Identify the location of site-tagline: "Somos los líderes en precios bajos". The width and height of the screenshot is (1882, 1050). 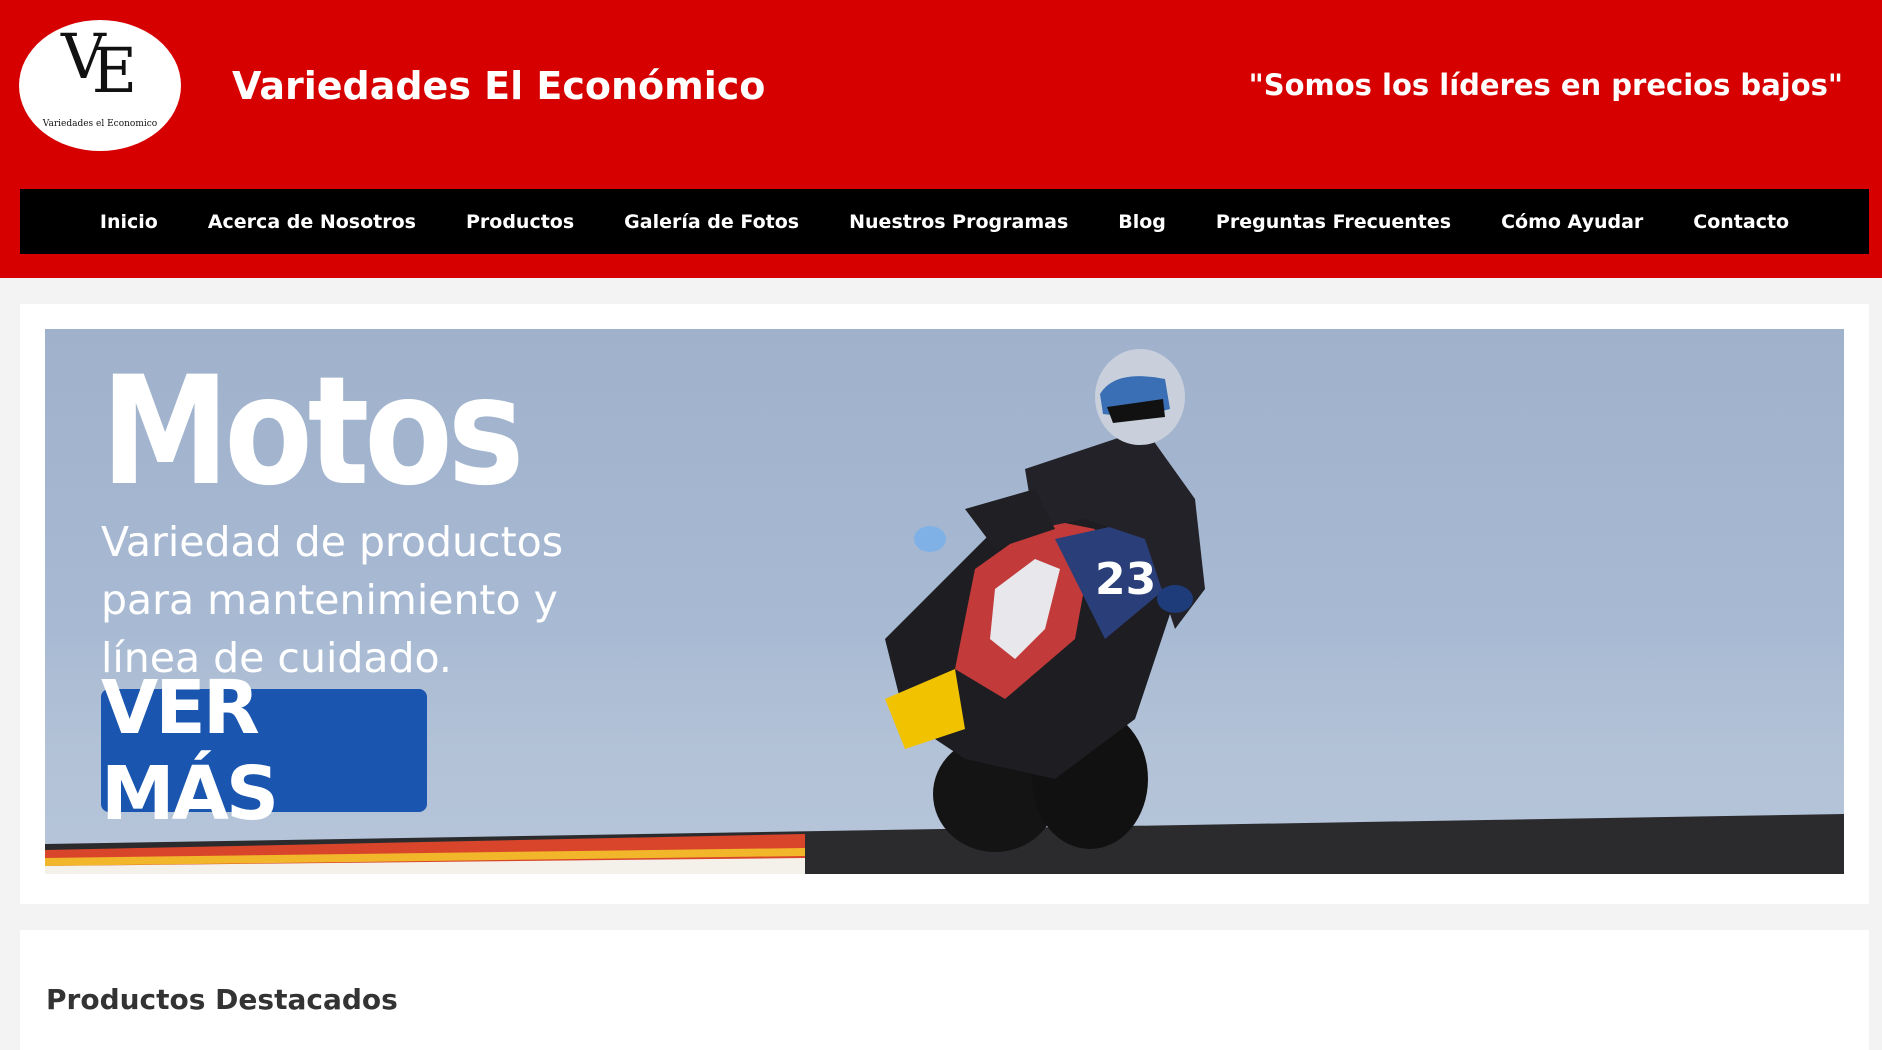
(1545, 85).